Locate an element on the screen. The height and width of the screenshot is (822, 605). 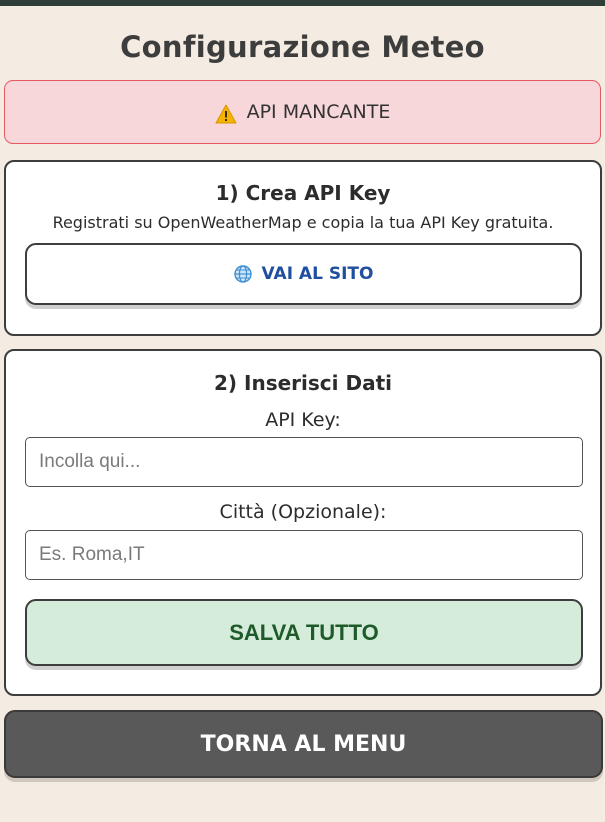
api-missing-alert: API MANCANTE is located at coordinates (302, 112).